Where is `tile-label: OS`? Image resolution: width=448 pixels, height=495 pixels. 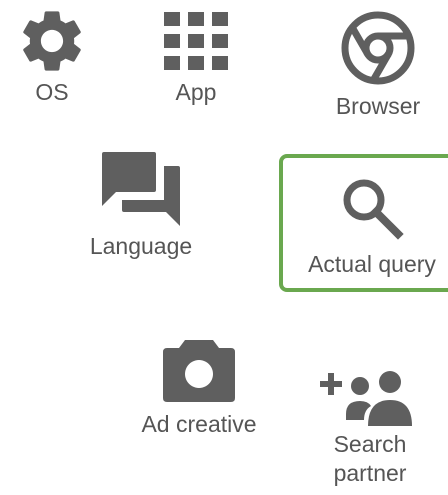
tile-label: OS is located at coordinates (52, 92).